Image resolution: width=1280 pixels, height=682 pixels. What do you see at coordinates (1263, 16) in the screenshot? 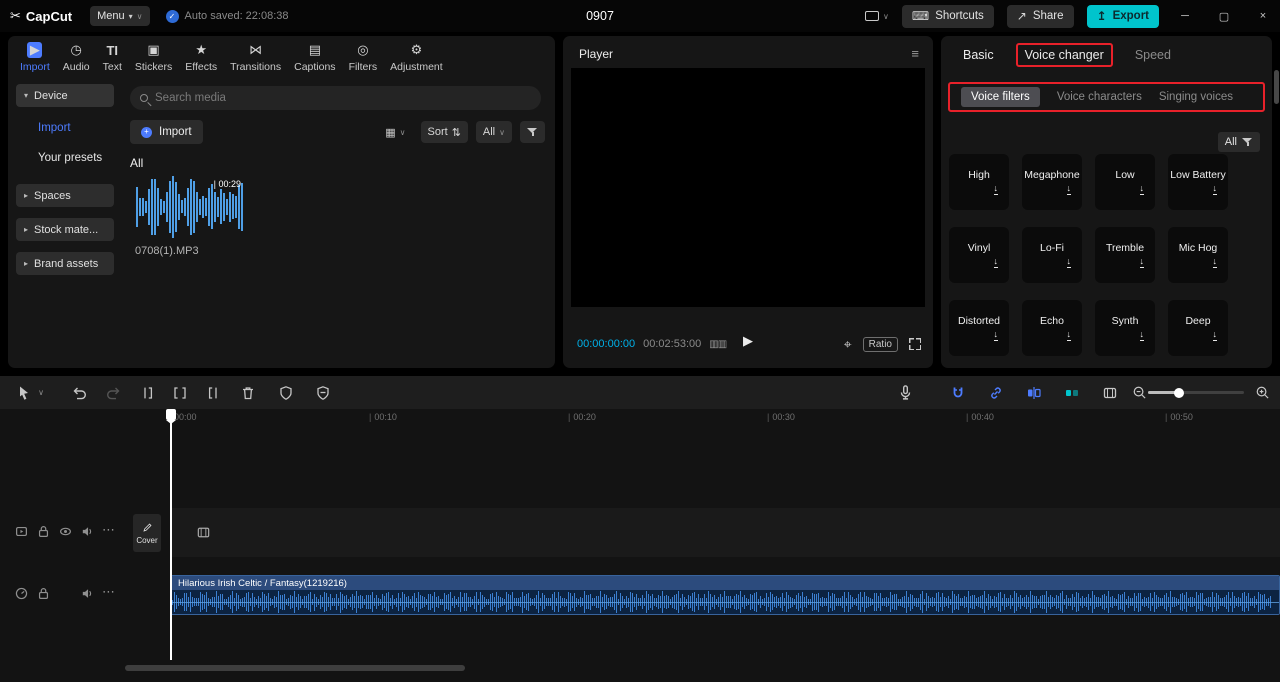
I see `close-button: ×` at bounding box center [1263, 16].